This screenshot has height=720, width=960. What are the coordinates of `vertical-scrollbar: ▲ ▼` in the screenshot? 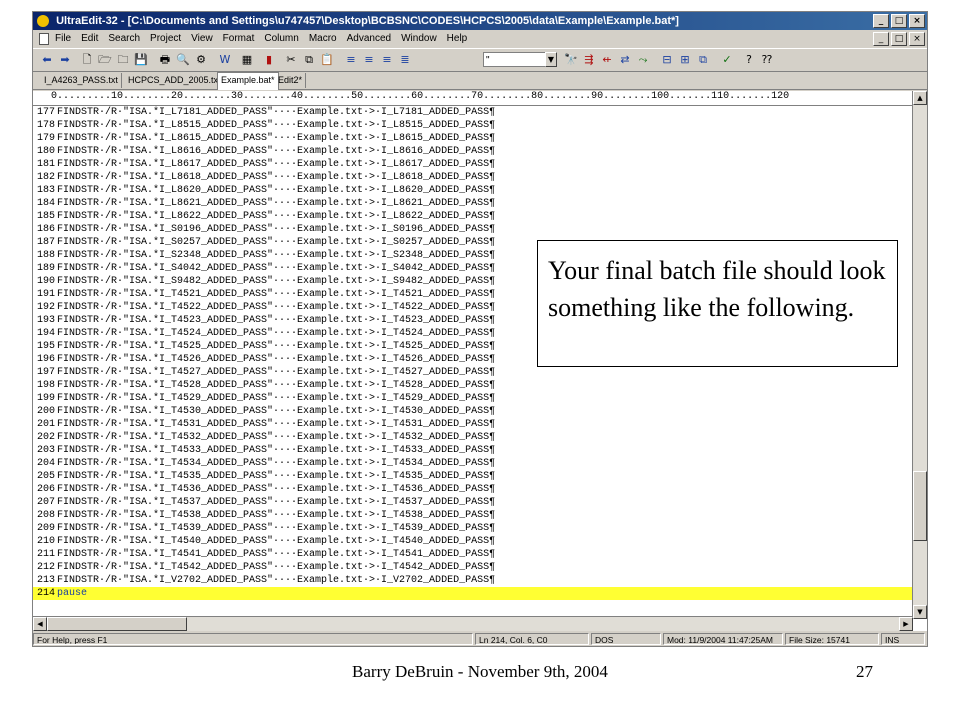 It's located at (919, 355).